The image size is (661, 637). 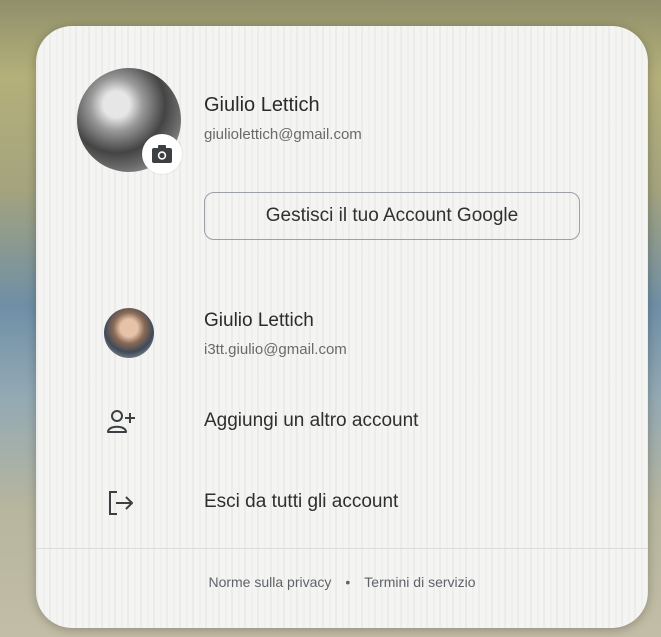 What do you see at coordinates (342, 548) in the screenshot?
I see `footer-divider` at bounding box center [342, 548].